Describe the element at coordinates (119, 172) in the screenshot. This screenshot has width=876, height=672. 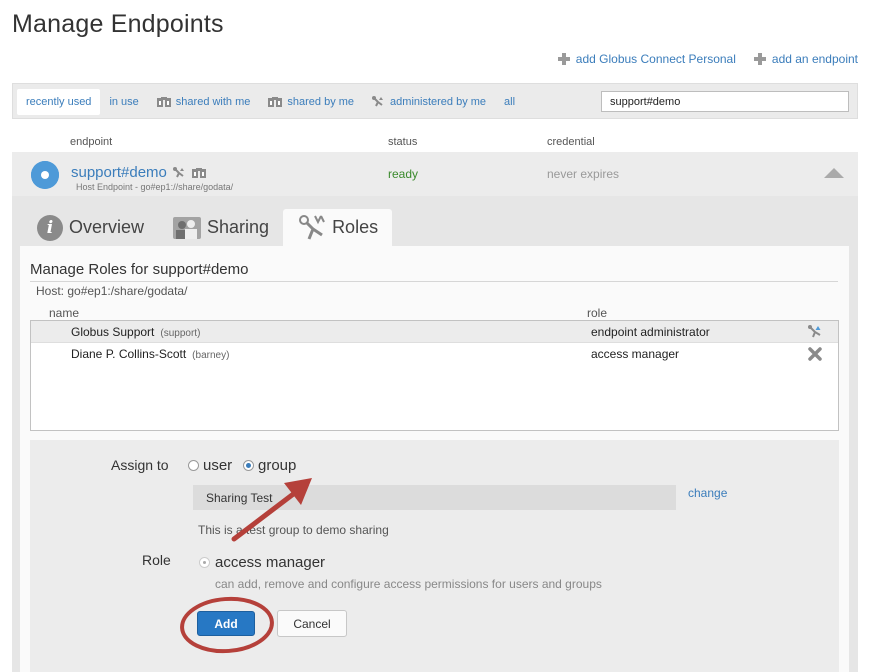
I see `endpoint-name: support#demo` at that location.